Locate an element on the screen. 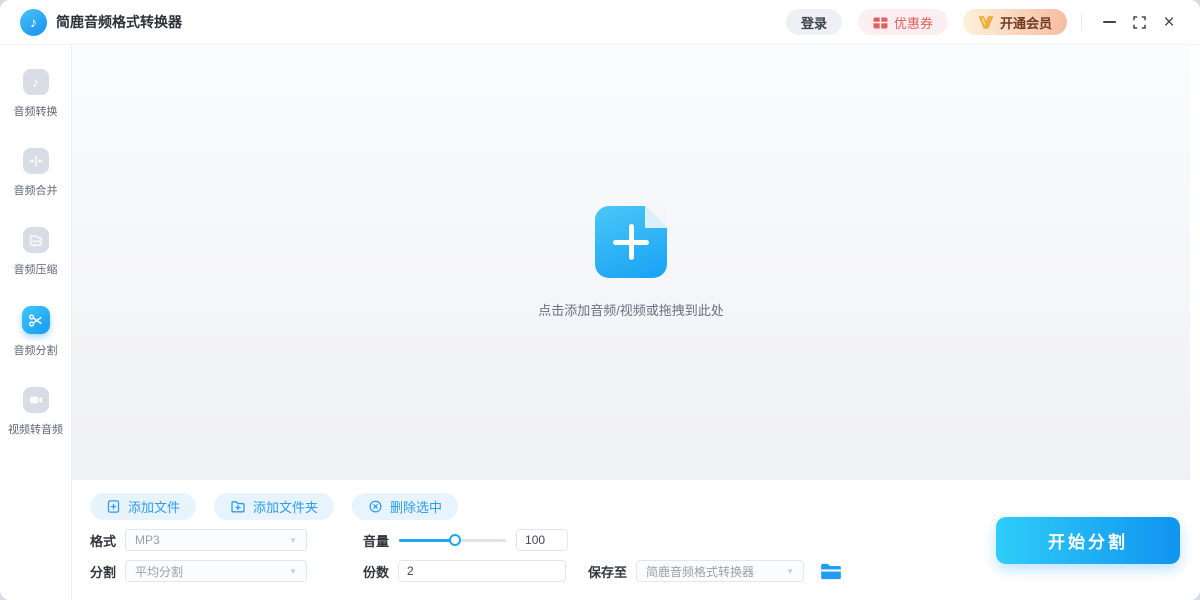  volume-slider is located at coordinates (453, 540).